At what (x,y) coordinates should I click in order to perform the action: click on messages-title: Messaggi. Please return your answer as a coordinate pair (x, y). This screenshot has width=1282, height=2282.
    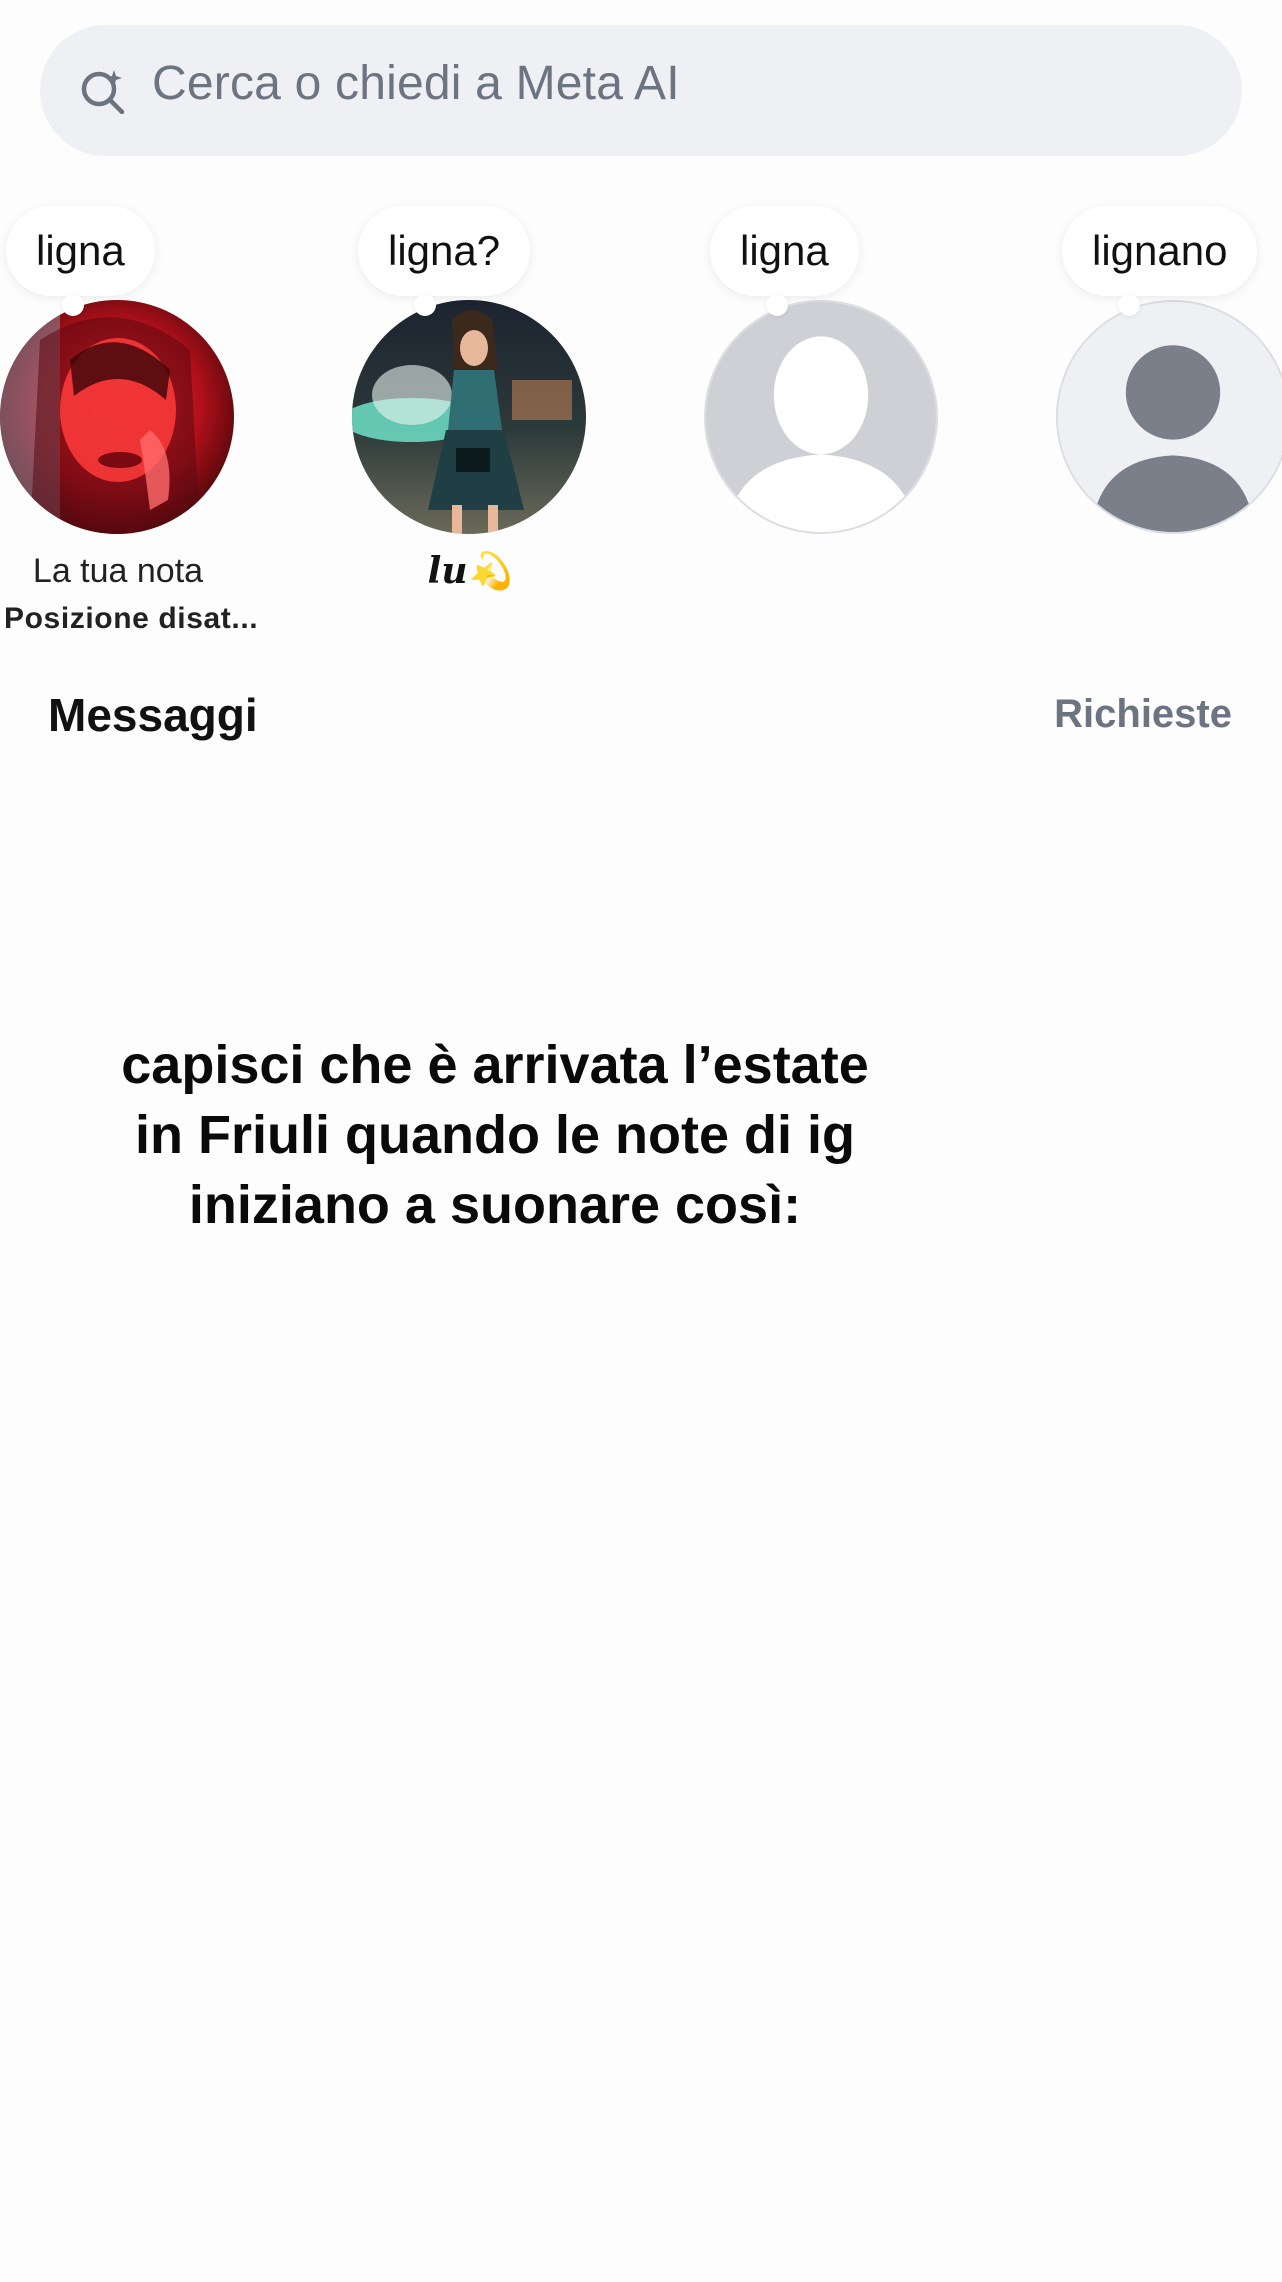
    Looking at the image, I should click on (153, 715).